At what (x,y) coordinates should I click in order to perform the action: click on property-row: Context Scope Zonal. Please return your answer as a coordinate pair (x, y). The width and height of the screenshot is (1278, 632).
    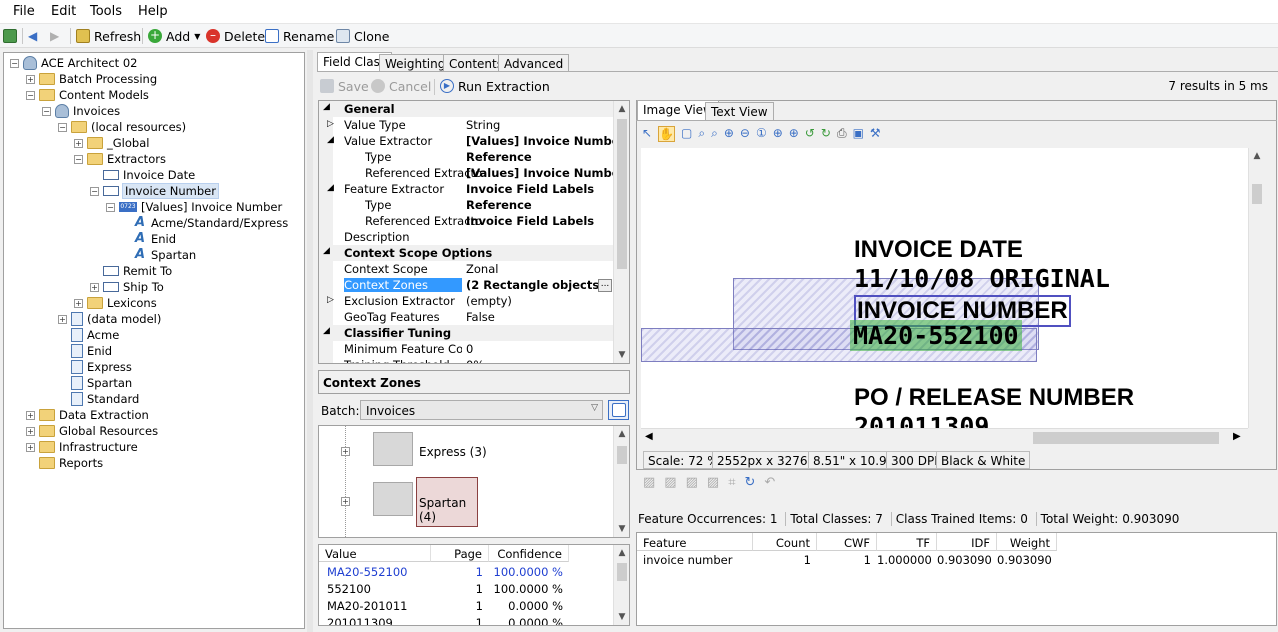
    Looking at the image, I should click on (467, 269).